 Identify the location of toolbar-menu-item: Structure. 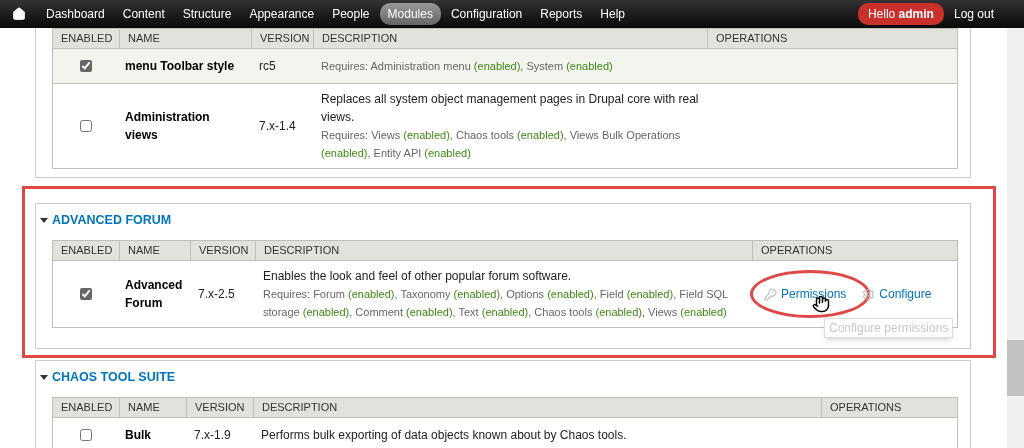
(207, 14).